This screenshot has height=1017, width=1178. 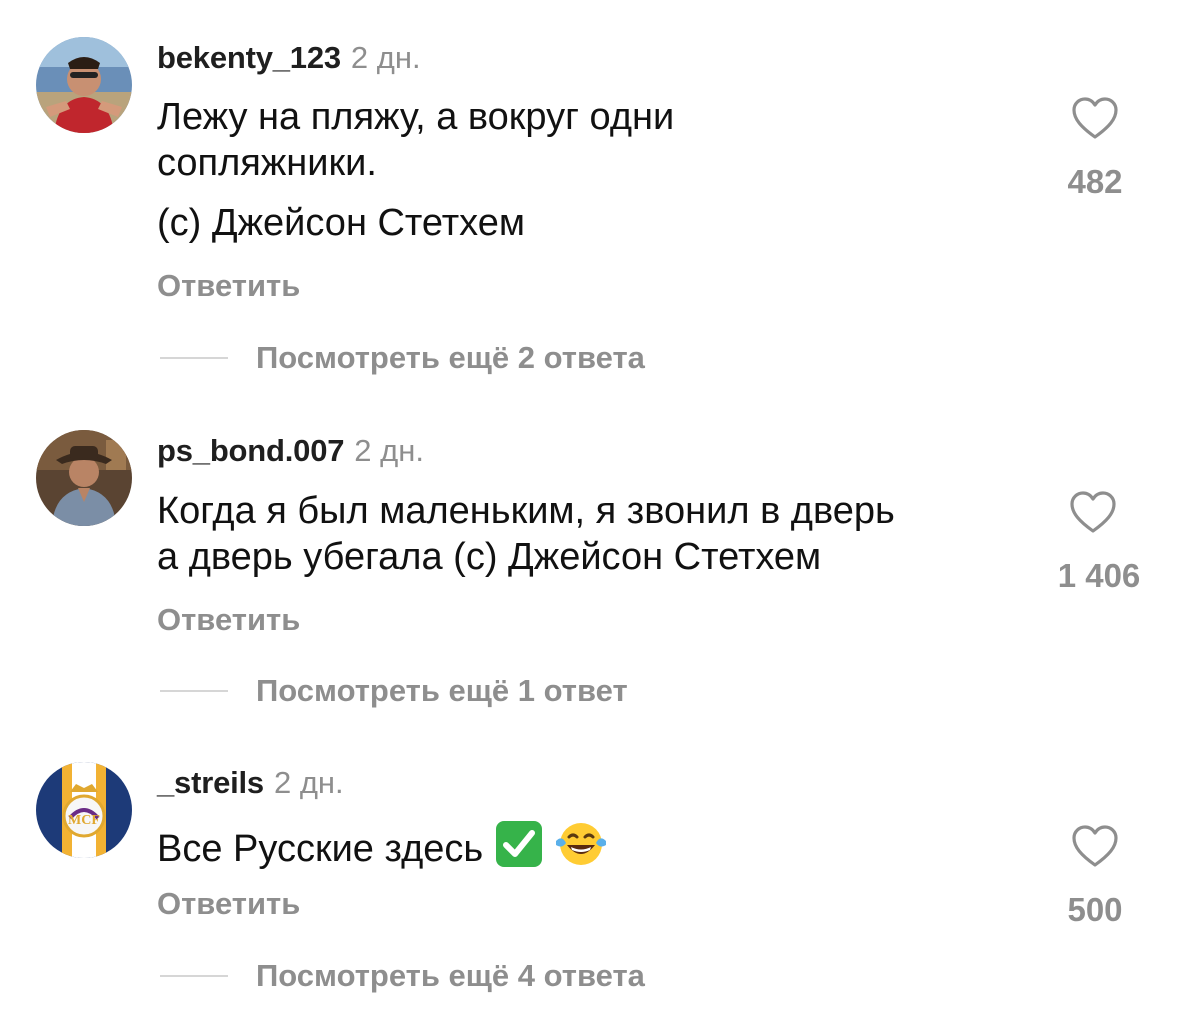 I want to click on view-more-replies-button: Посмотреть ещё 2 ответа, so click(x=402, y=358).